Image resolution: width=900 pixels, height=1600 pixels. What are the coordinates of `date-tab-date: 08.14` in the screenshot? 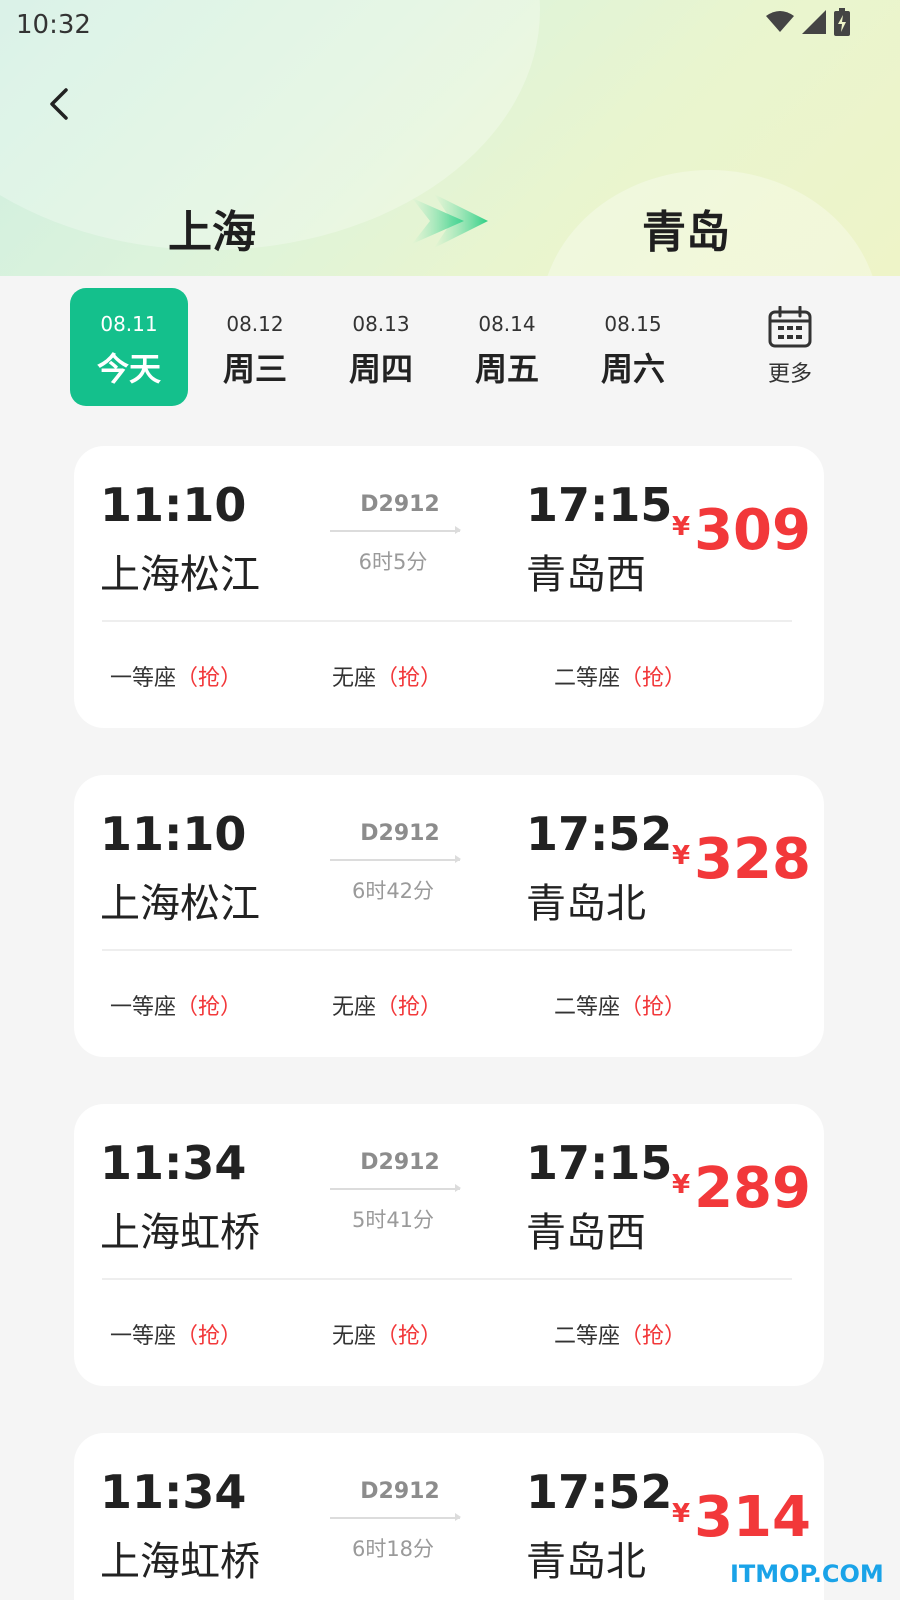 It's located at (507, 324).